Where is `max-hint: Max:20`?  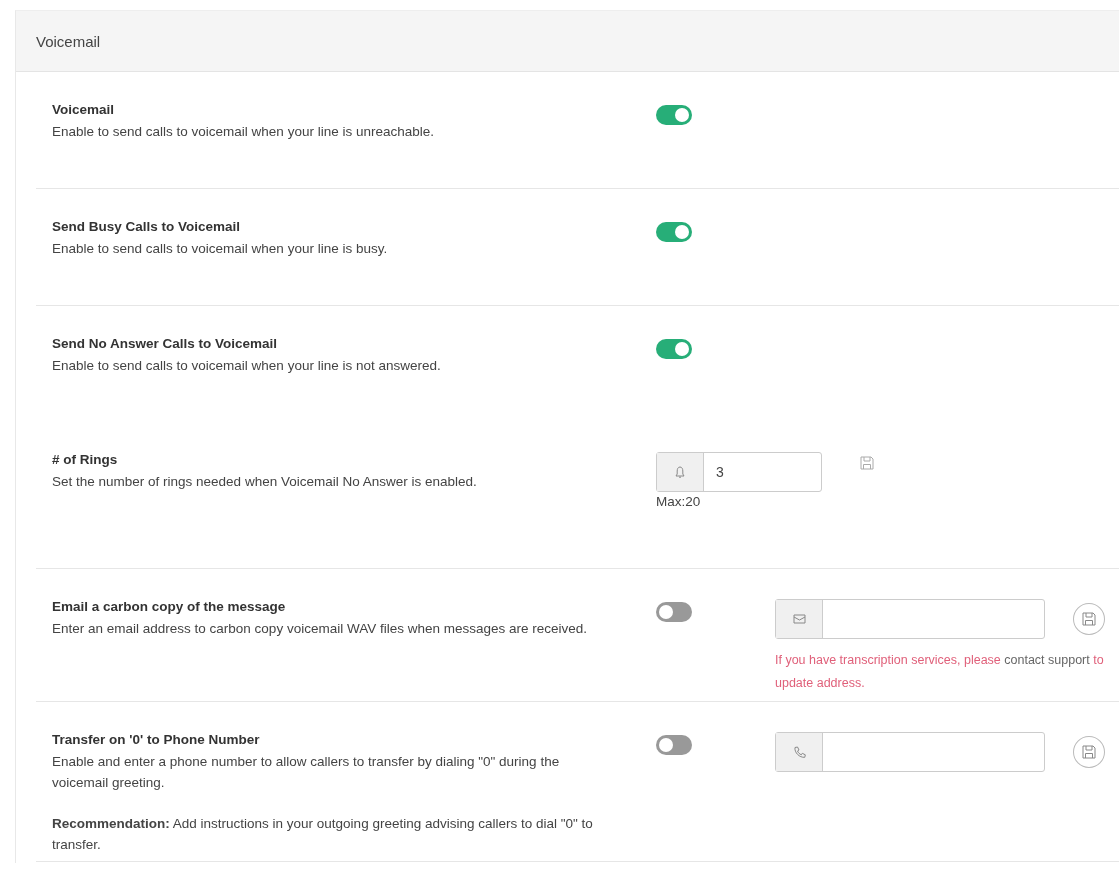 max-hint: Max:20 is located at coordinates (679, 501).